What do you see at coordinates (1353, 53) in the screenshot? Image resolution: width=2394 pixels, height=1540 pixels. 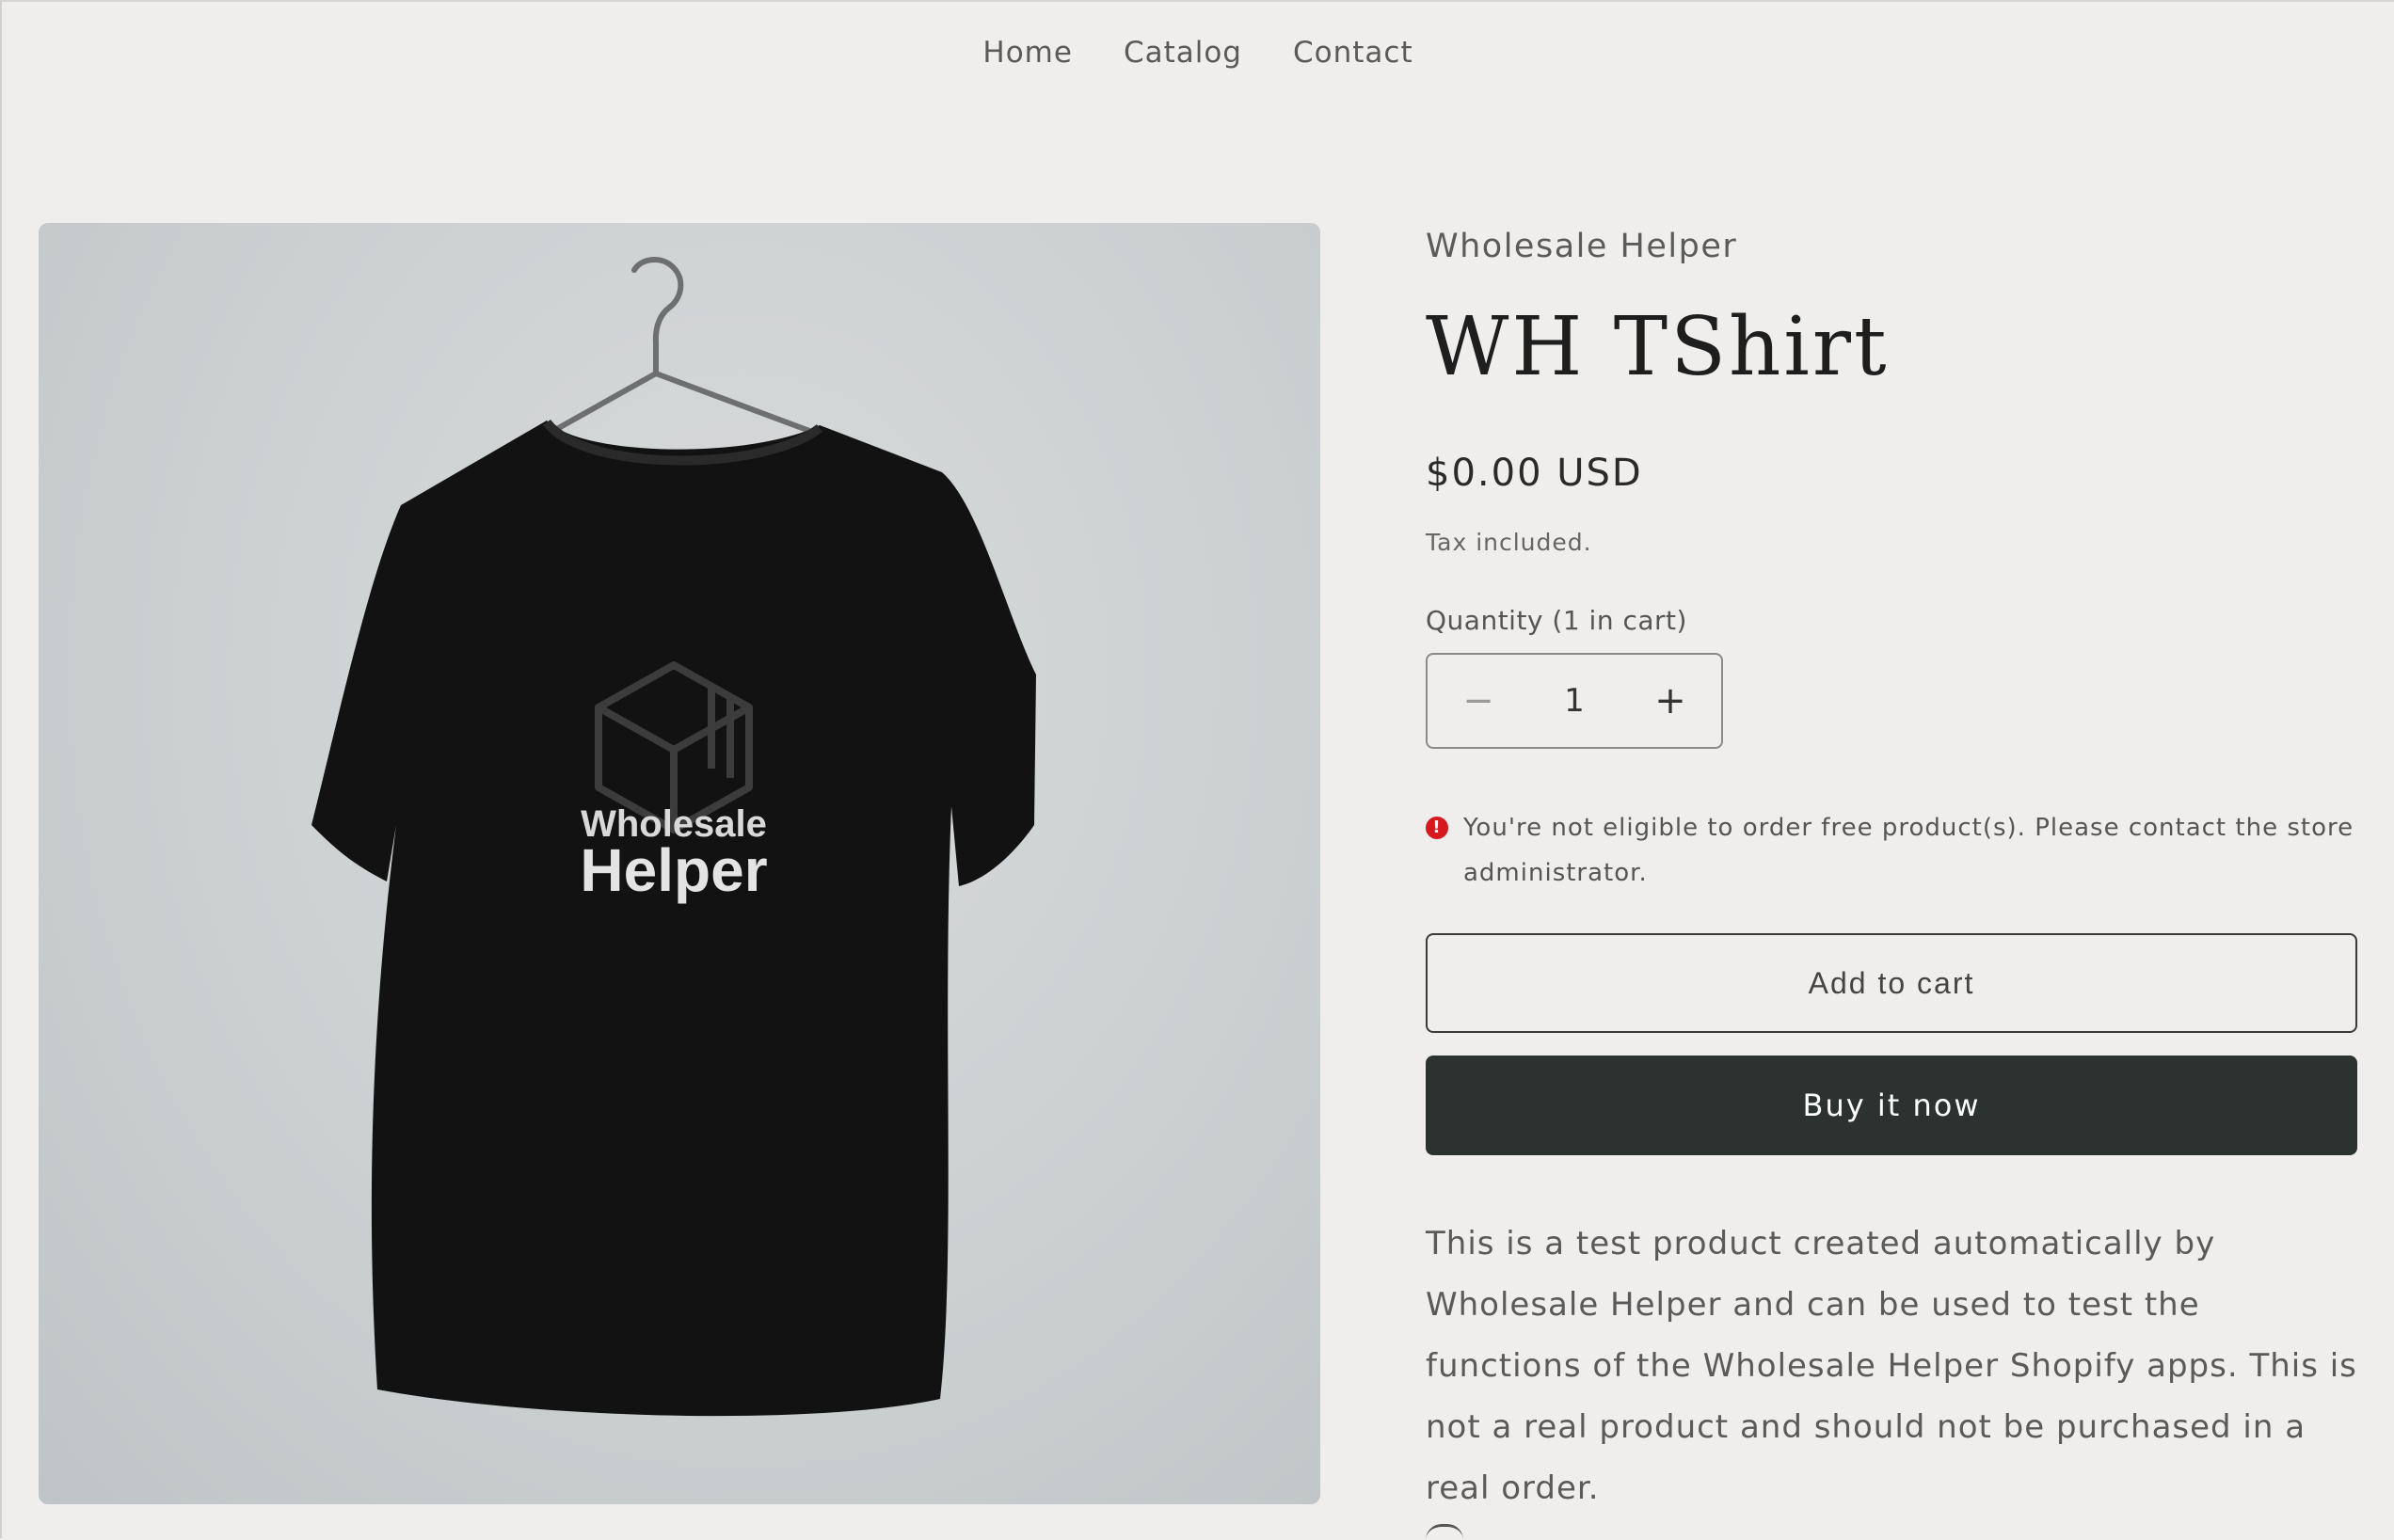 I see `nav-contact: Contact` at bounding box center [1353, 53].